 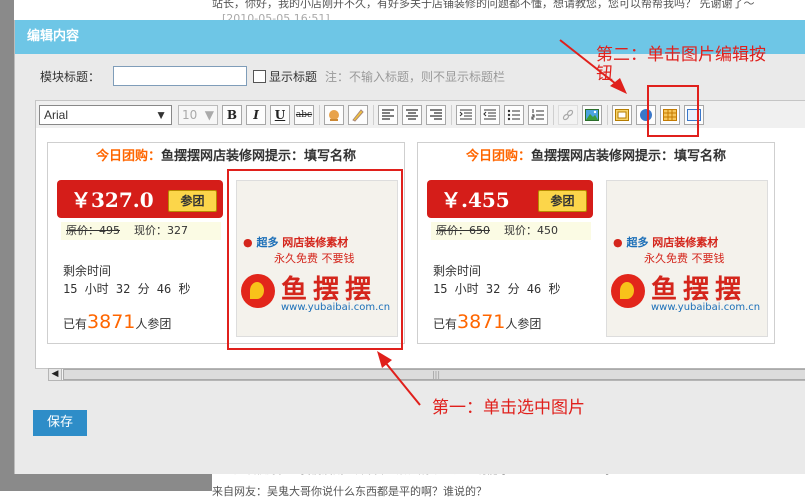 I want to click on emoticon-button, so click(x=646, y=115).